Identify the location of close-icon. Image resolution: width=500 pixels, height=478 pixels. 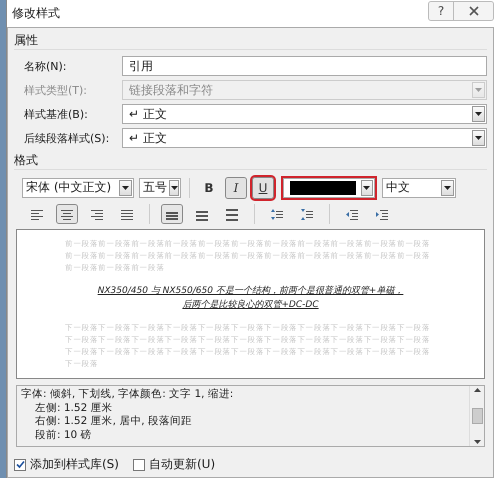
(473, 11).